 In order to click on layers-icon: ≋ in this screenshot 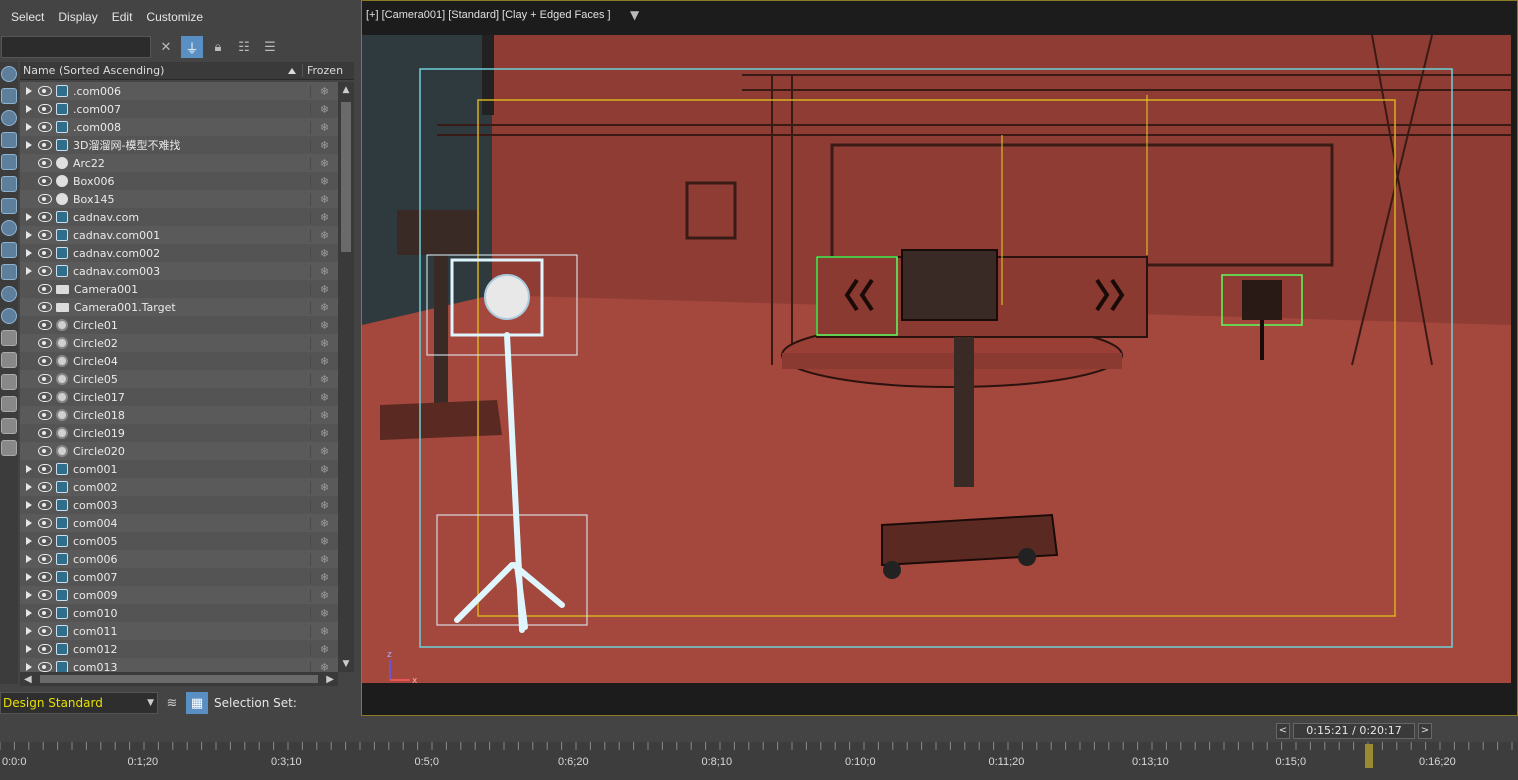, I will do `click(172, 703)`.